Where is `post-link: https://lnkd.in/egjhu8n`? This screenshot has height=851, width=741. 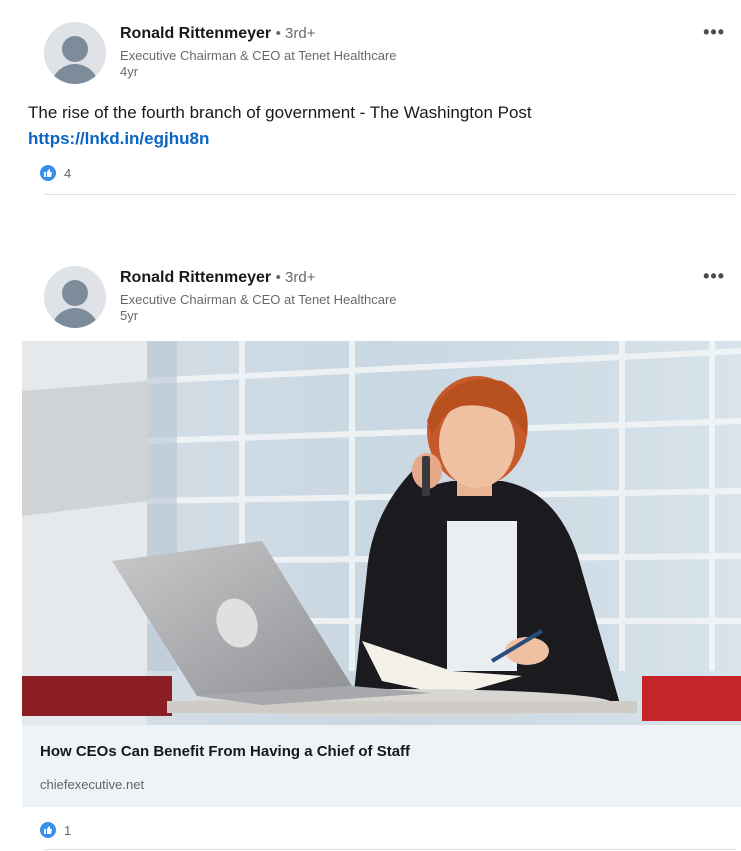 post-link: https://lnkd.in/egjhu8n is located at coordinates (118, 139).